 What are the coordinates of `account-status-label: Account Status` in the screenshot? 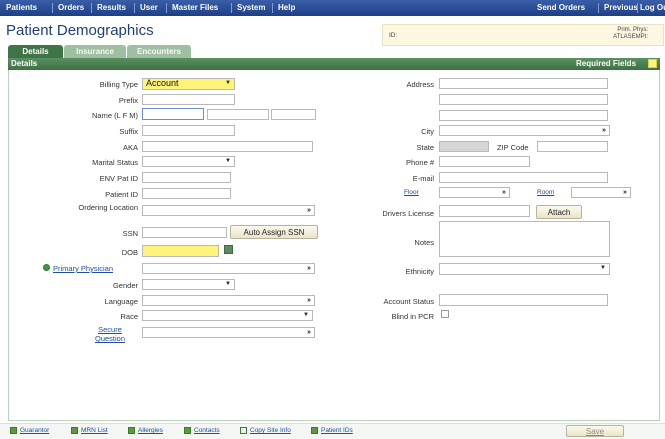 It's located at (408, 301).